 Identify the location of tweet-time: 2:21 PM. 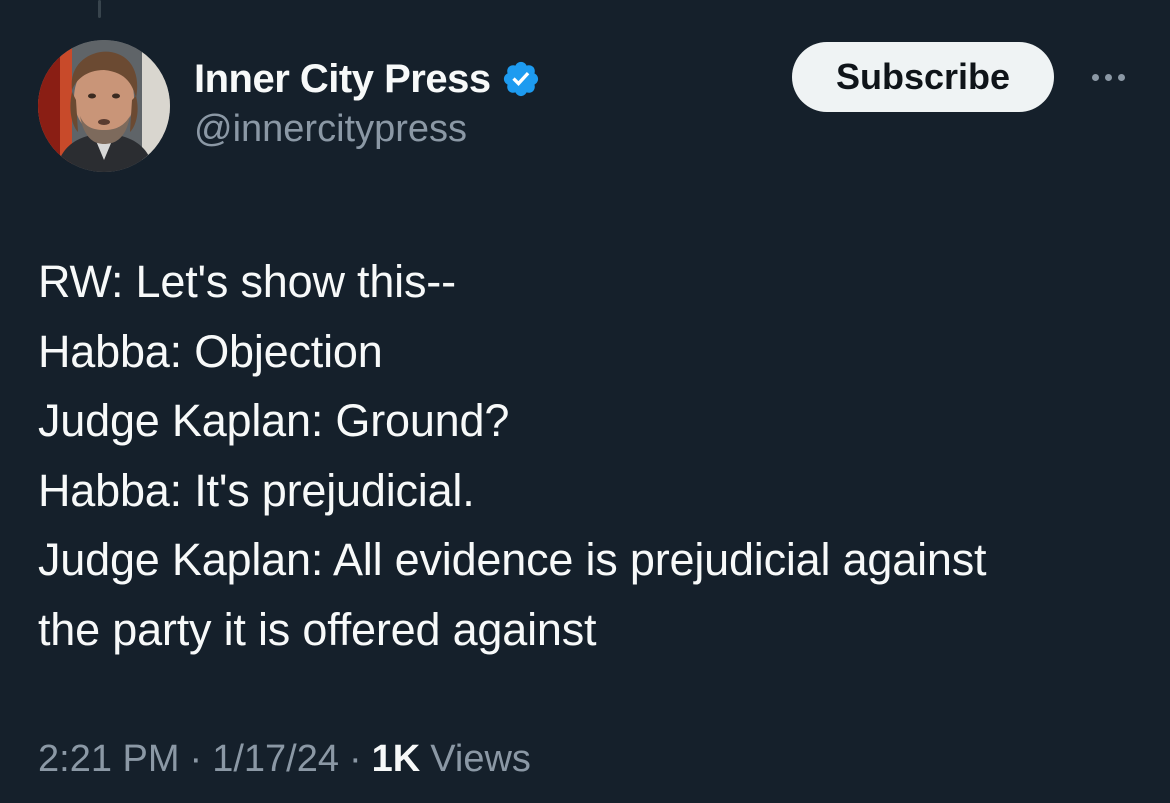
(109, 759).